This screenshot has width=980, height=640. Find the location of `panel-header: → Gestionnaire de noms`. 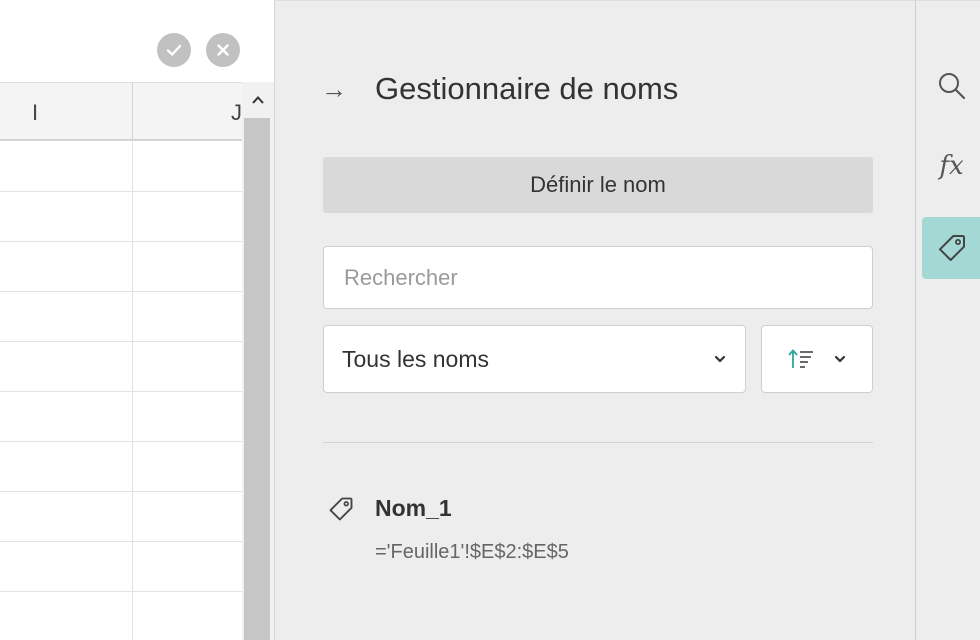

panel-header: → Gestionnaire de noms is located at coordinates (499, 89).